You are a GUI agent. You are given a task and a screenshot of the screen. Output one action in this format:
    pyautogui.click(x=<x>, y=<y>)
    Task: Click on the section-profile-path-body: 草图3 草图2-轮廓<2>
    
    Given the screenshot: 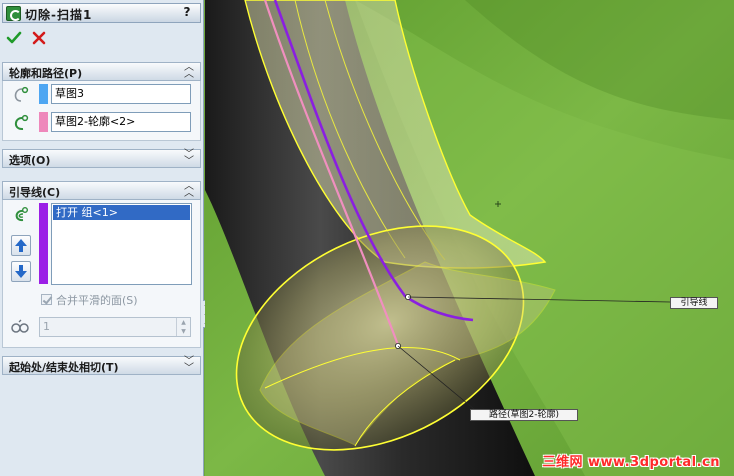 What is the action you would take?
    pyautogui.click(x=101, y=111)
    